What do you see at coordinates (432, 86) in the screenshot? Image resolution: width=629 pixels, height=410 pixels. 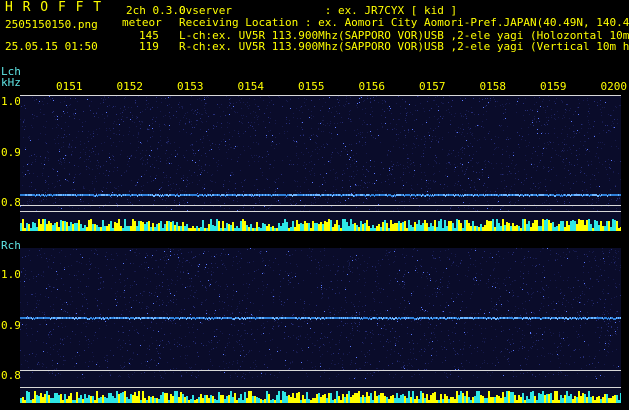 I see `time-tick-0157: 0157` at bounding box center [432, 86].